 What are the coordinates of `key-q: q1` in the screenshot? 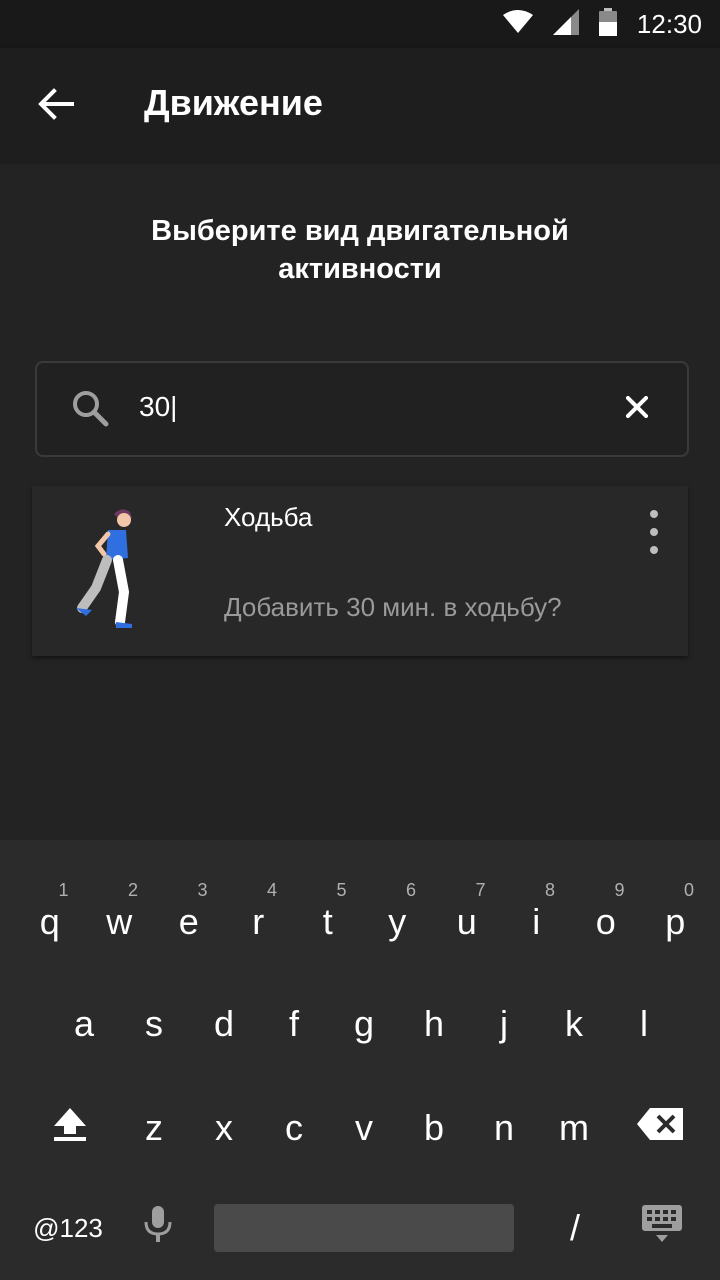 It's located at (50, 922).